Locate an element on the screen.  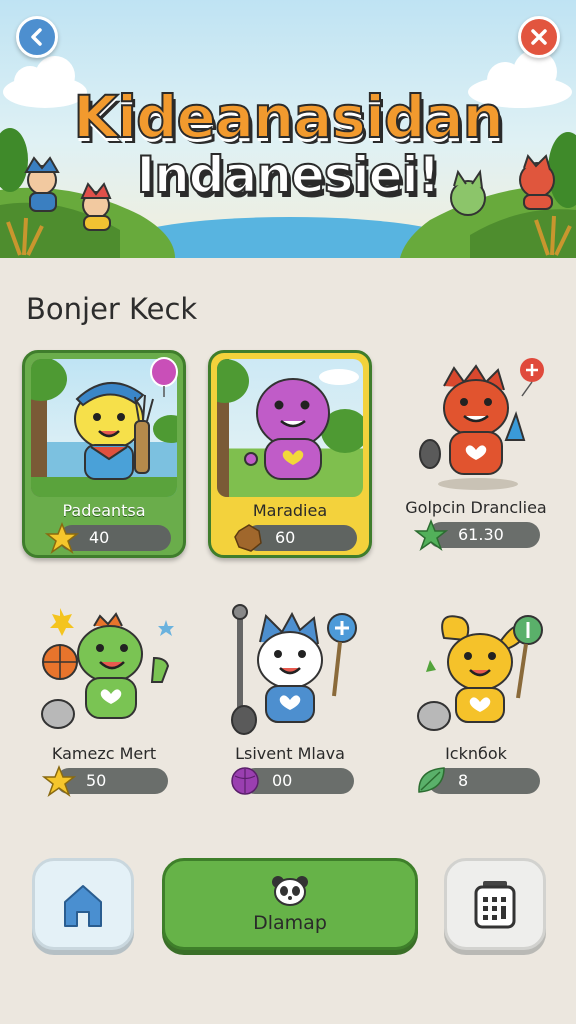
purple-blob-icon is located at coordinates (290, 428).